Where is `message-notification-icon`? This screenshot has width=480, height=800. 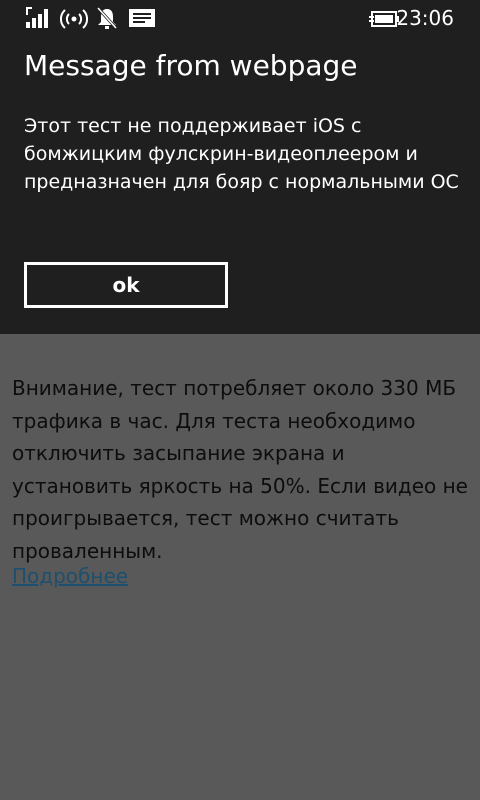
message-notification-icon is located at coordinates (142, 18).